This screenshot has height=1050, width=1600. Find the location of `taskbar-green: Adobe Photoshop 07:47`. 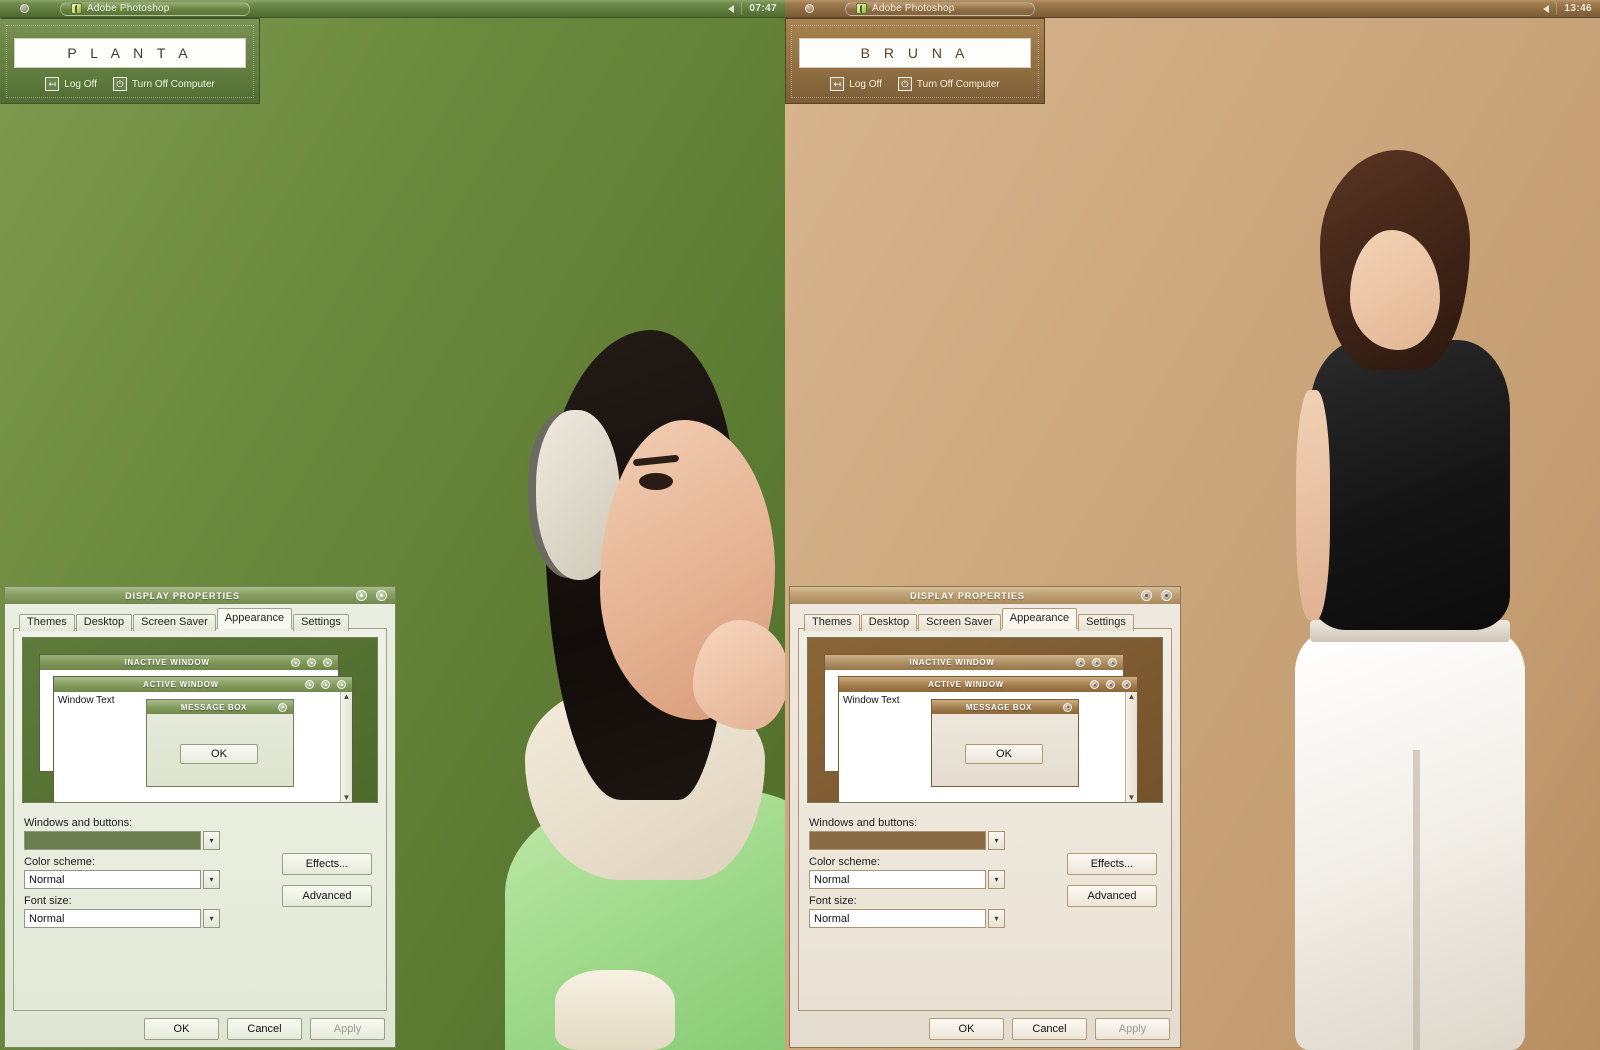

taskbar-green: Adobe Photoshop 07:47 is located at coordinates (392, 9).